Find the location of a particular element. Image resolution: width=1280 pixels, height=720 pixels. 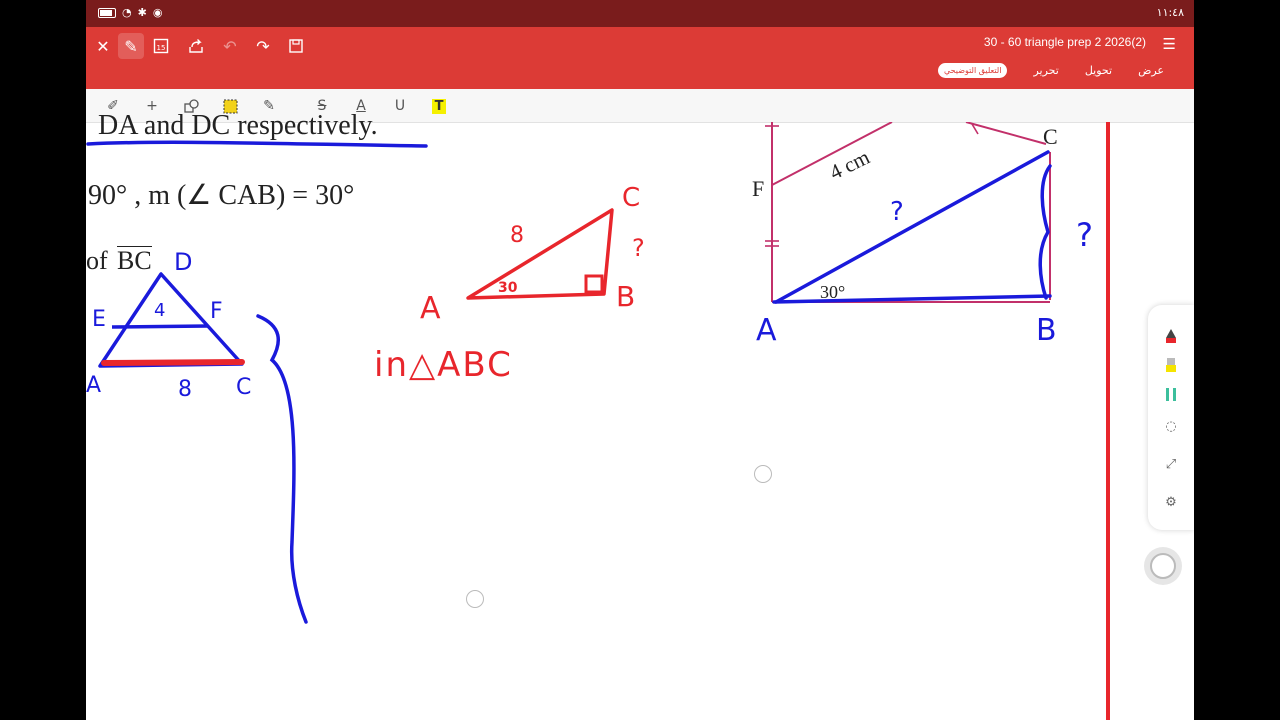

settings-icon: ⚙ is located at coordinates (1171, 502).